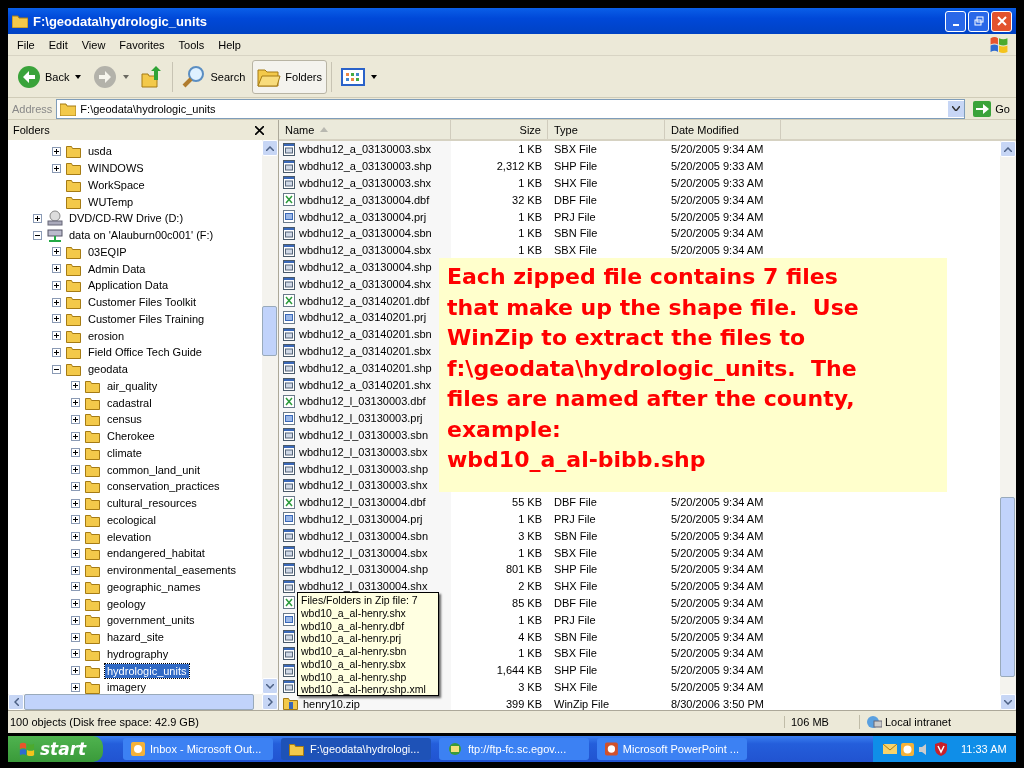 This screenshot has height=768, width=1024. Describe the element at coordinates (146, 318) in the screenshot. I see `folder-tree-item: Customer Files Training` at that location.